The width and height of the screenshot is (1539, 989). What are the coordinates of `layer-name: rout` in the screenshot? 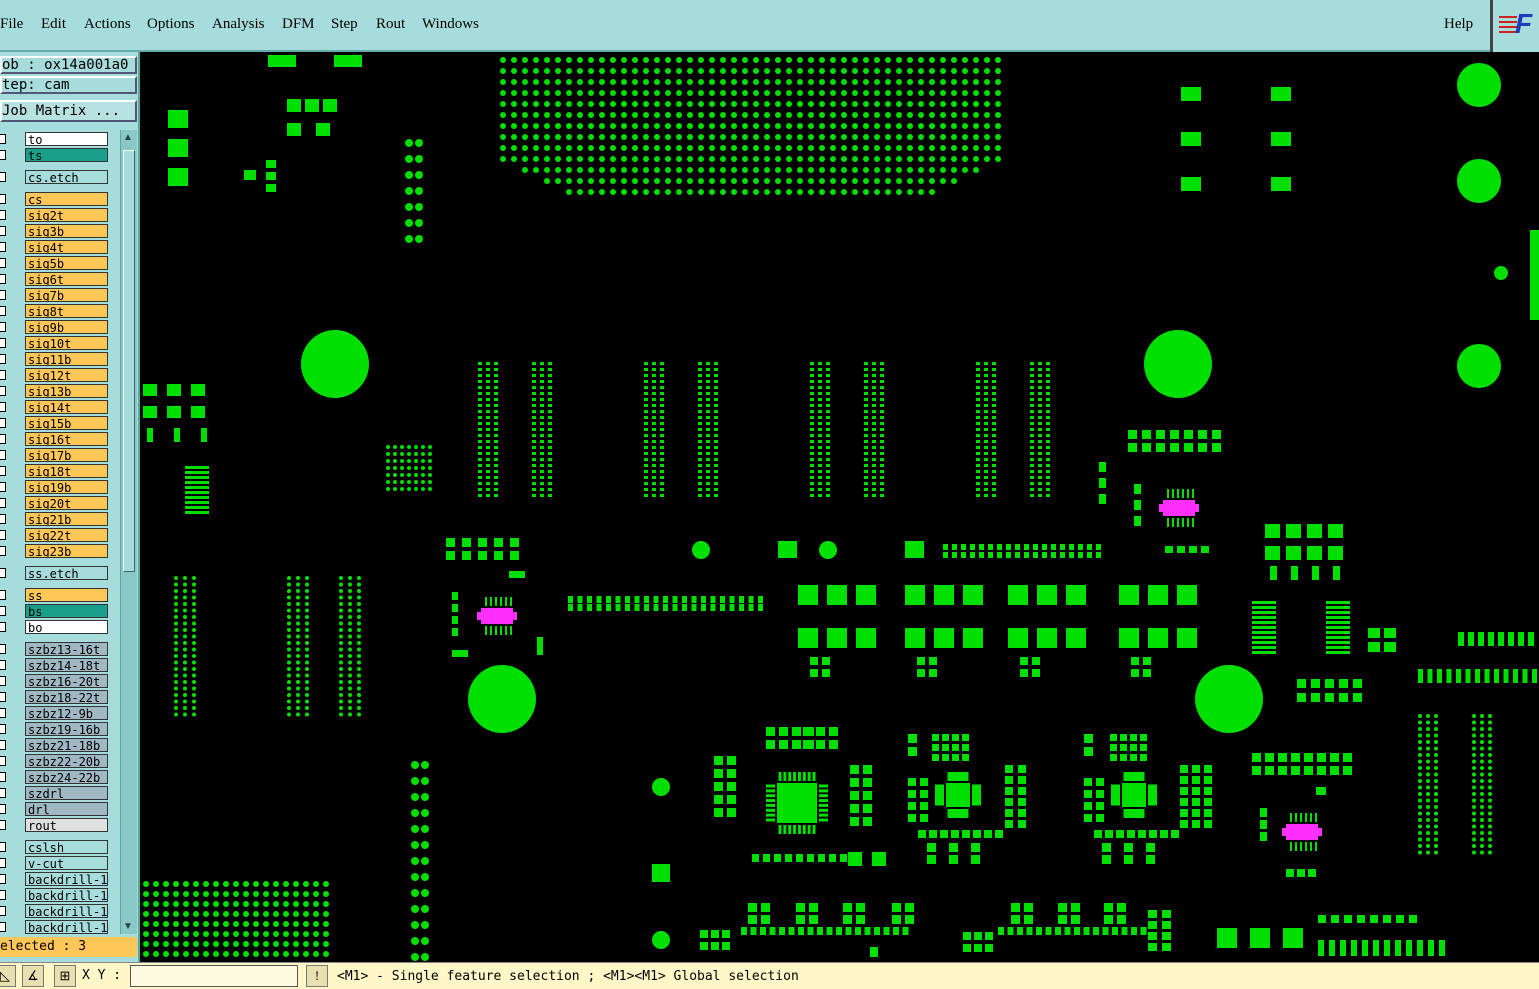 It's located at (66, 825).